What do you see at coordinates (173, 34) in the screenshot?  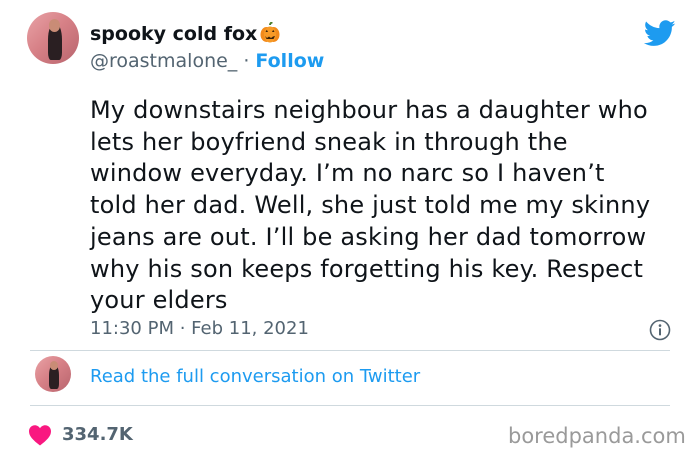 I see `author-name: spooky cold fox` at bounding box center [173, 34].